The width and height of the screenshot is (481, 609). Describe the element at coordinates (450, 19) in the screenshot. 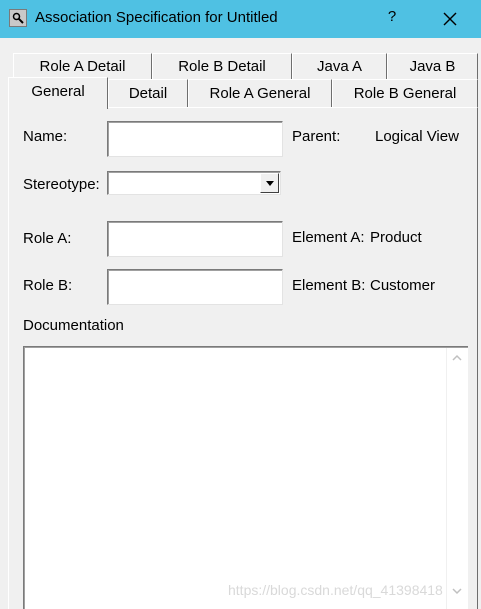

I see `close-icon` at that location.